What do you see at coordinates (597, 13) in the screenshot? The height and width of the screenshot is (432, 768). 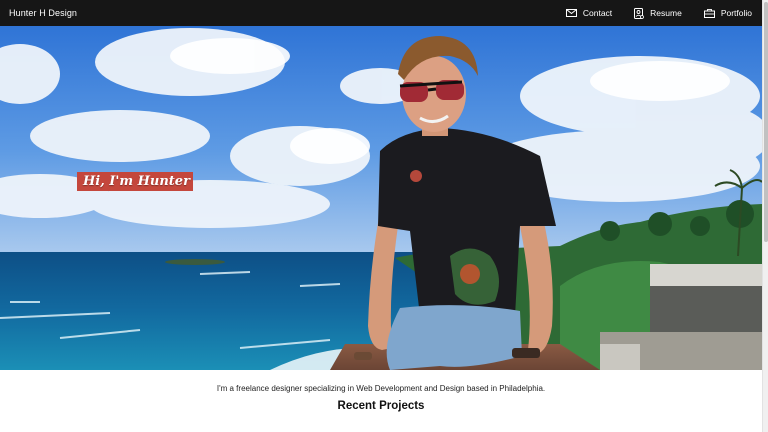 I see `nav-contact-label: Contact` at bounding box center [597, 13].